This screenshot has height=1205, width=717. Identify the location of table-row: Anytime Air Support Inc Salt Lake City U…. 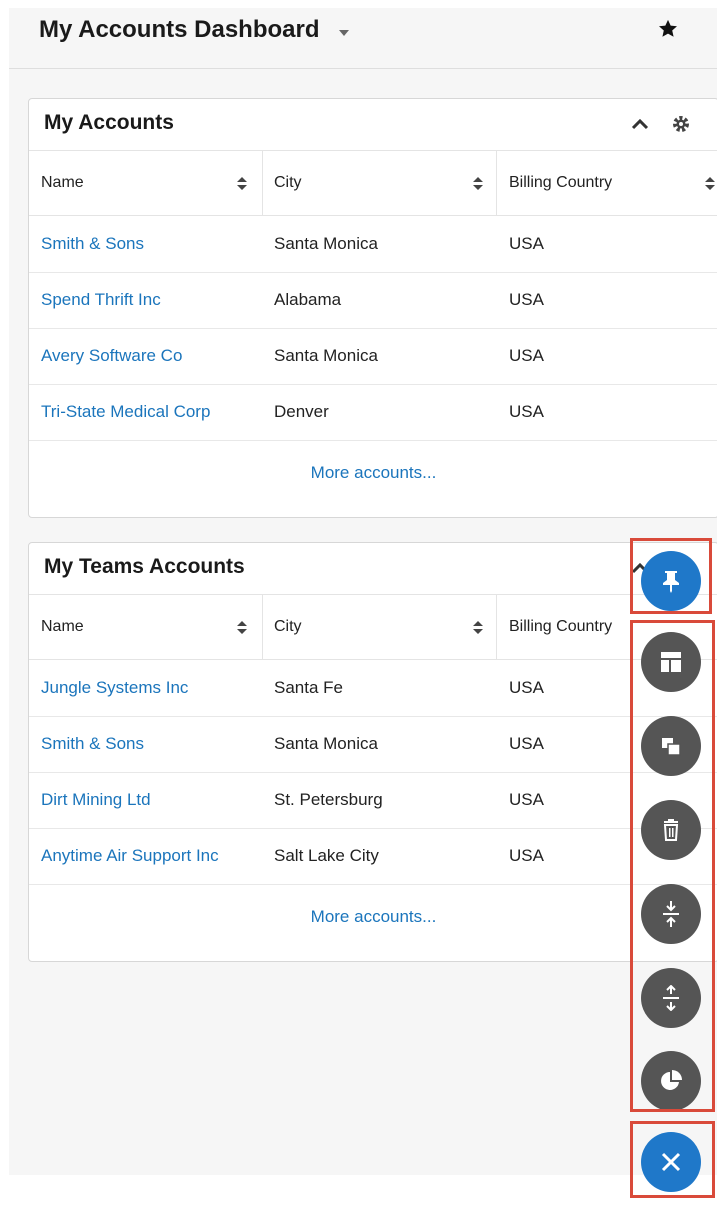
(373, 856).